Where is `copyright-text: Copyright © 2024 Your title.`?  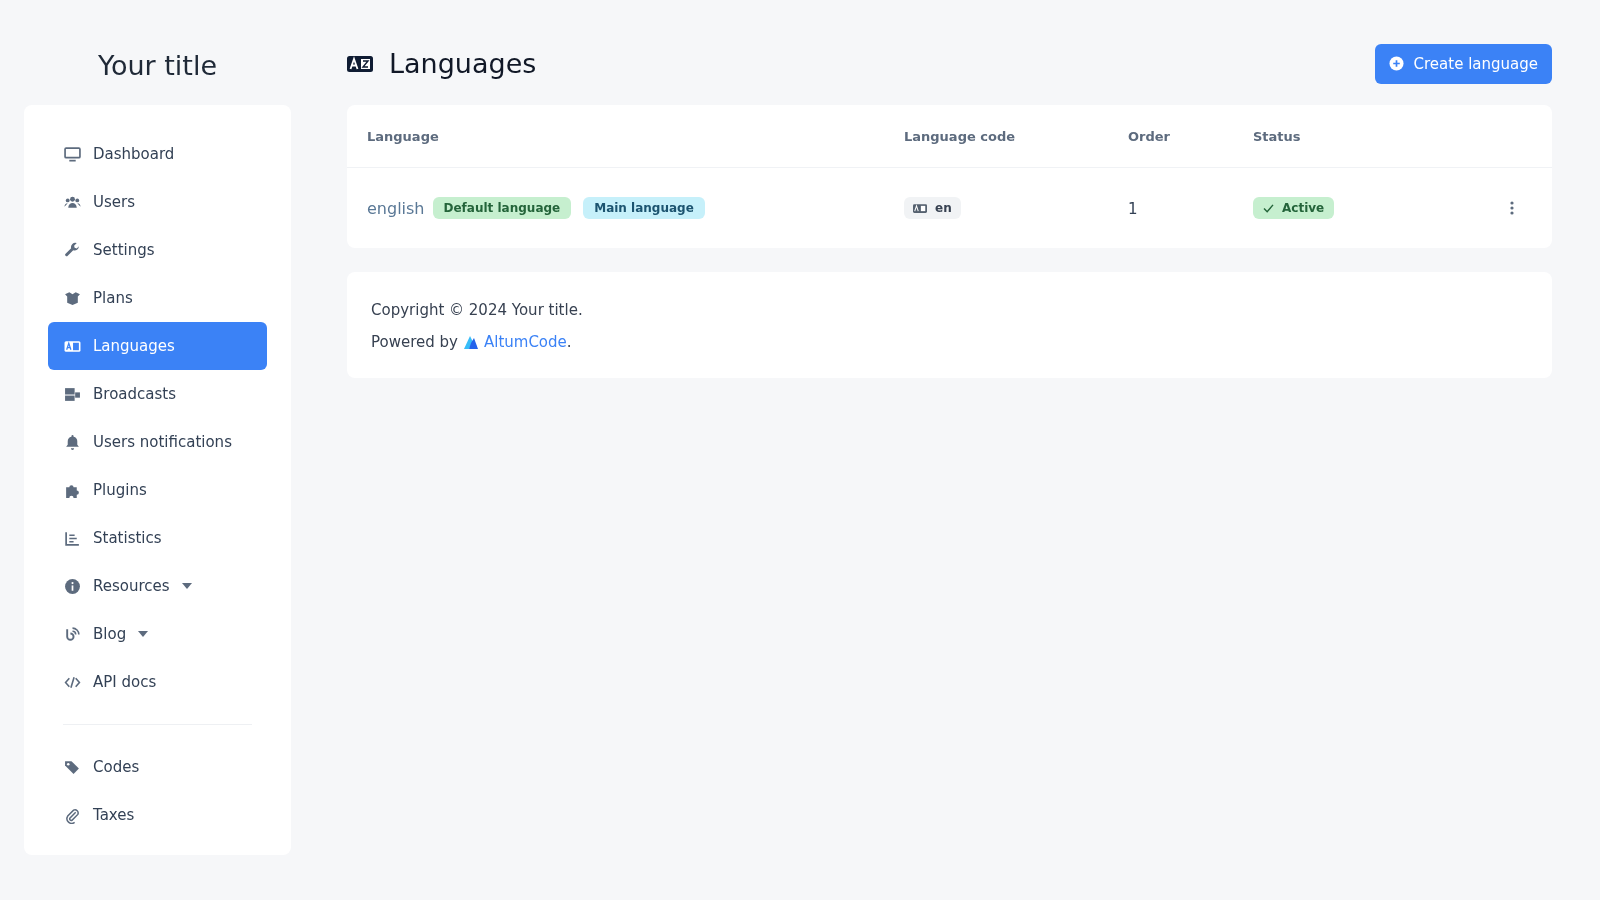 copyright-text: Copyright © 2024 Your title. is located at coordinates (477, 310).